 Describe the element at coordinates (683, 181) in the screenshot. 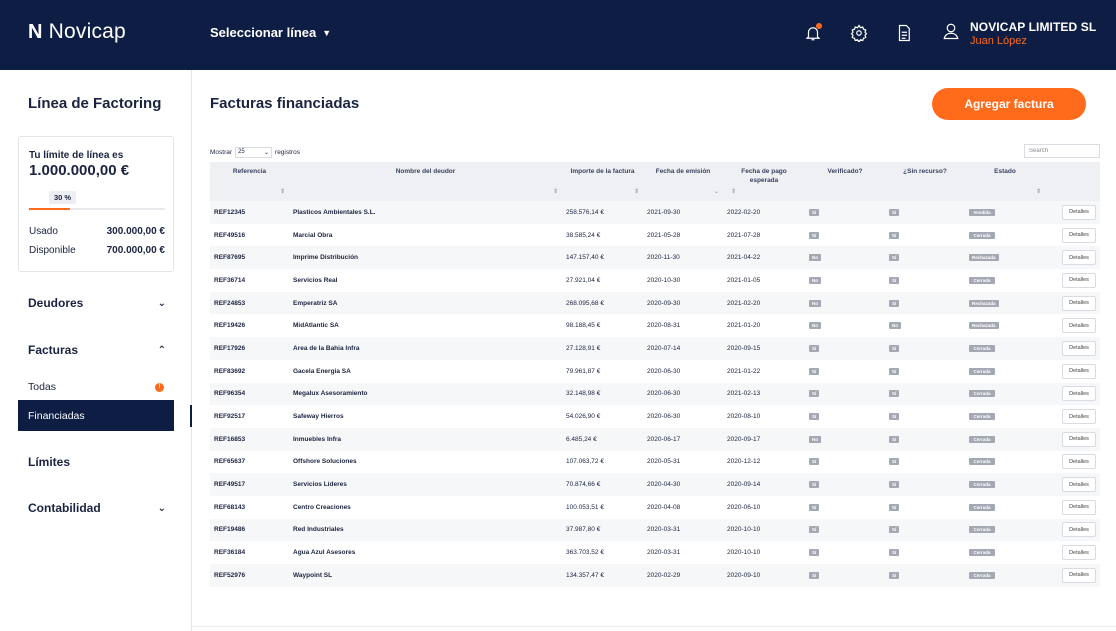

I see `col-issue-date: Fecha de emisión ⌄` at that location.